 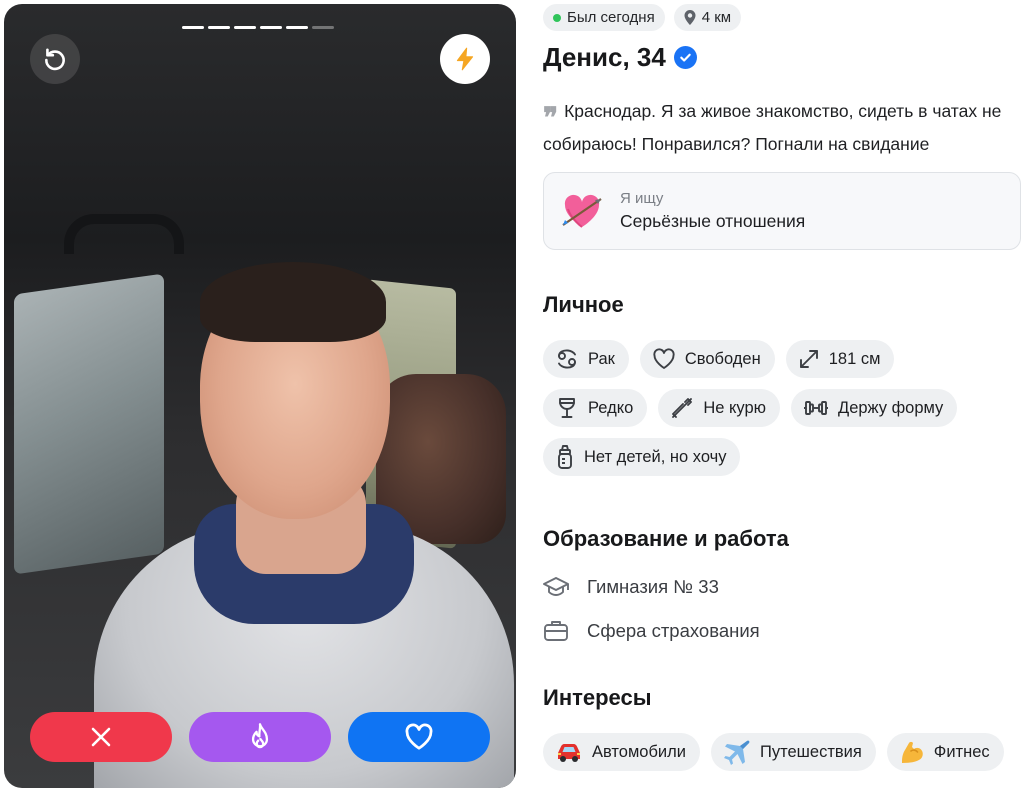 I want to click on looking-for-card: Я ищу Серьёзные отношения, so click(x=782, y=211).